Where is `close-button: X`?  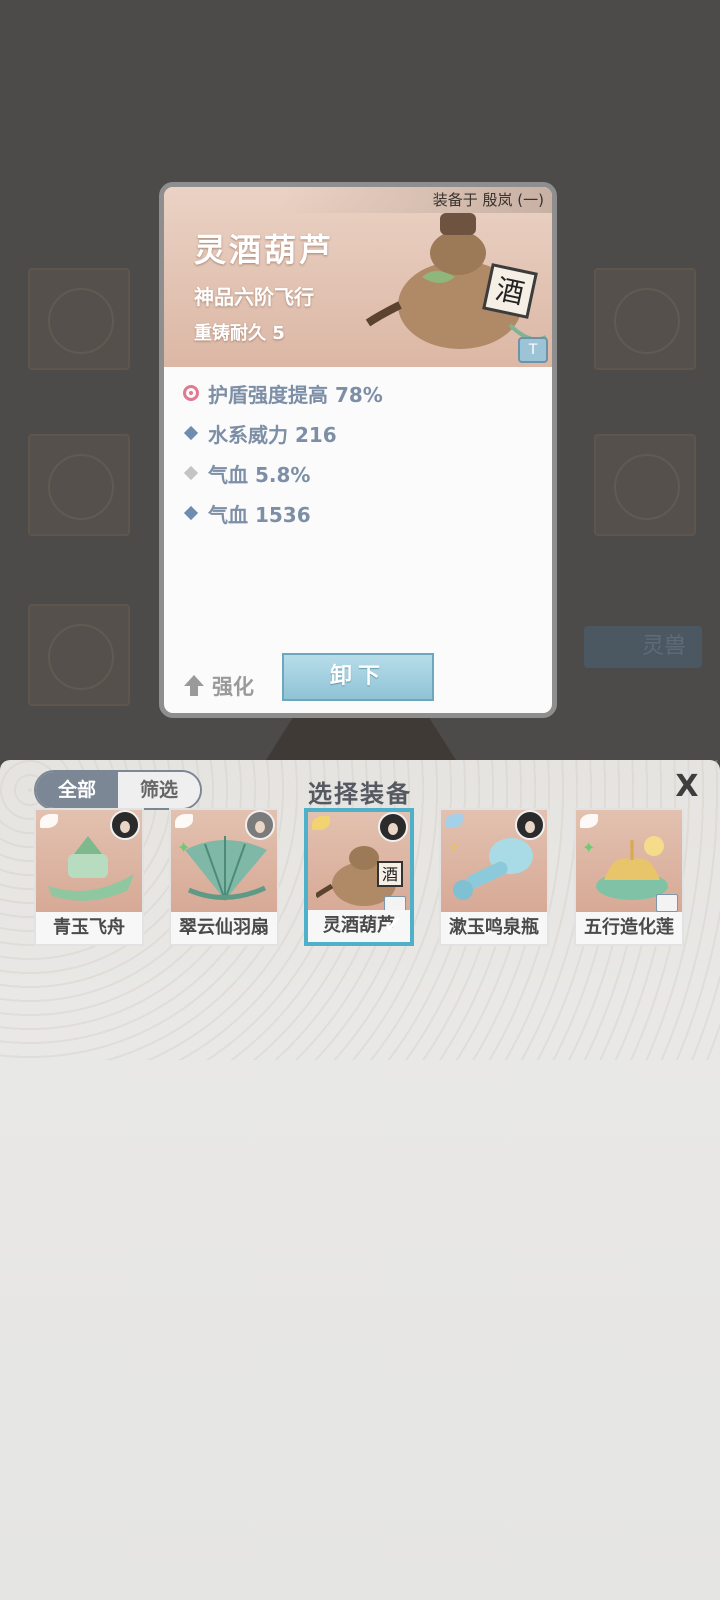 close-button: X is located at coordinates (687, 787).